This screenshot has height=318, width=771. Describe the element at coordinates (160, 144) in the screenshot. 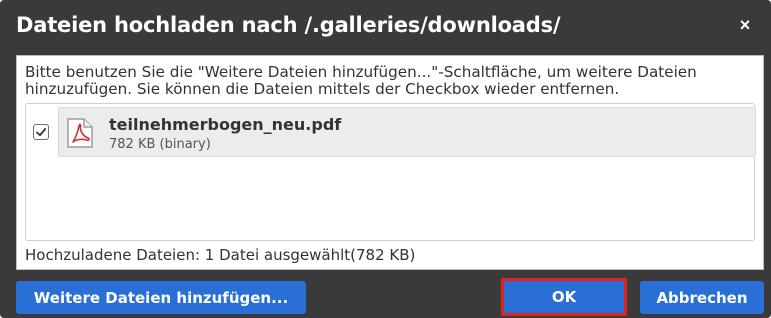

I see `file-size: 782 KB (binary)` at that location.